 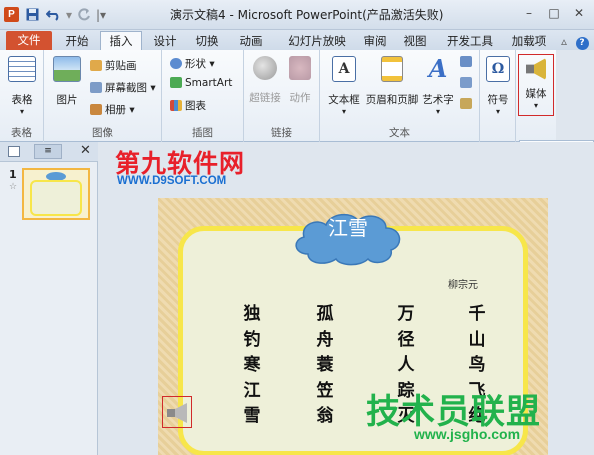 What do you see at coordinates (85, 150) in the screenshot?
I see `close-pane-icon: ✕` at bounding box center [85, 150].